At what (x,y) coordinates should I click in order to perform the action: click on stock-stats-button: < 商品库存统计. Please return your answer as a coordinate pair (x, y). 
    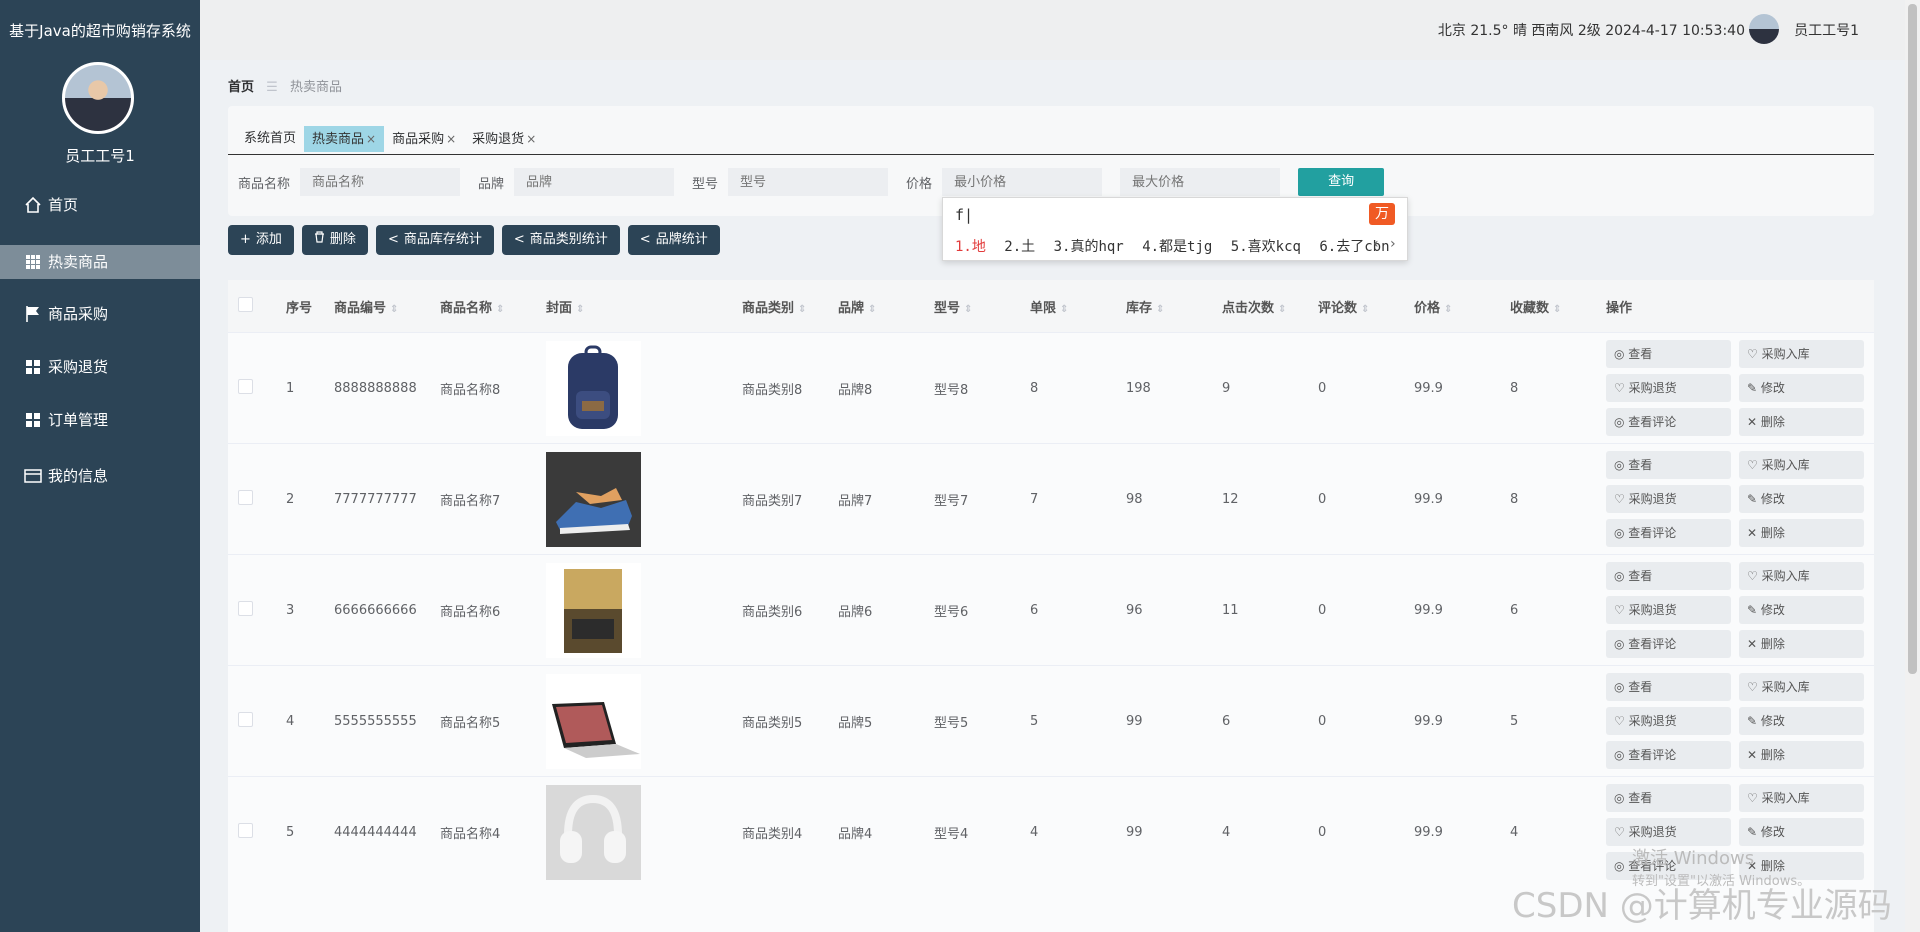
    Looking at the image, I should click on (434, 240).